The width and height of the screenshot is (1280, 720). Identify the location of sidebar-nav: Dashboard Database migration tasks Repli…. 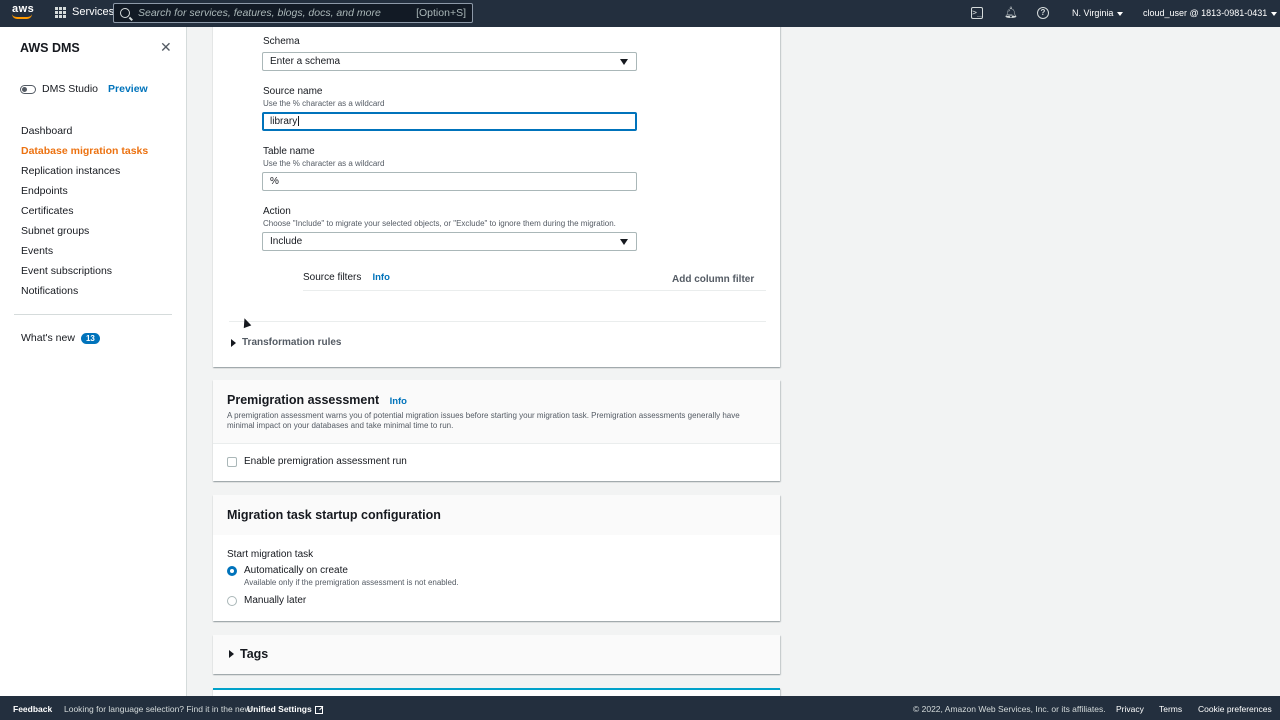
(84, 215).